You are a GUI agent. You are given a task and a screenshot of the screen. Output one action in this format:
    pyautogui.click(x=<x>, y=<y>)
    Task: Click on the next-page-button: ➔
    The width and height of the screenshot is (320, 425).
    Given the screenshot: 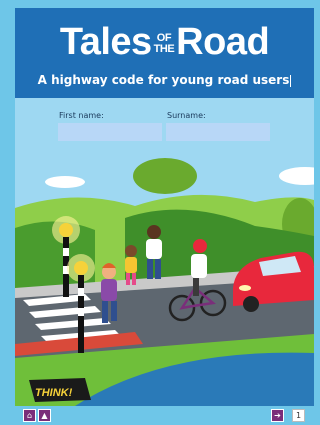 What is the action you would take?
    pyautogui.click(x=277, y=415)
    